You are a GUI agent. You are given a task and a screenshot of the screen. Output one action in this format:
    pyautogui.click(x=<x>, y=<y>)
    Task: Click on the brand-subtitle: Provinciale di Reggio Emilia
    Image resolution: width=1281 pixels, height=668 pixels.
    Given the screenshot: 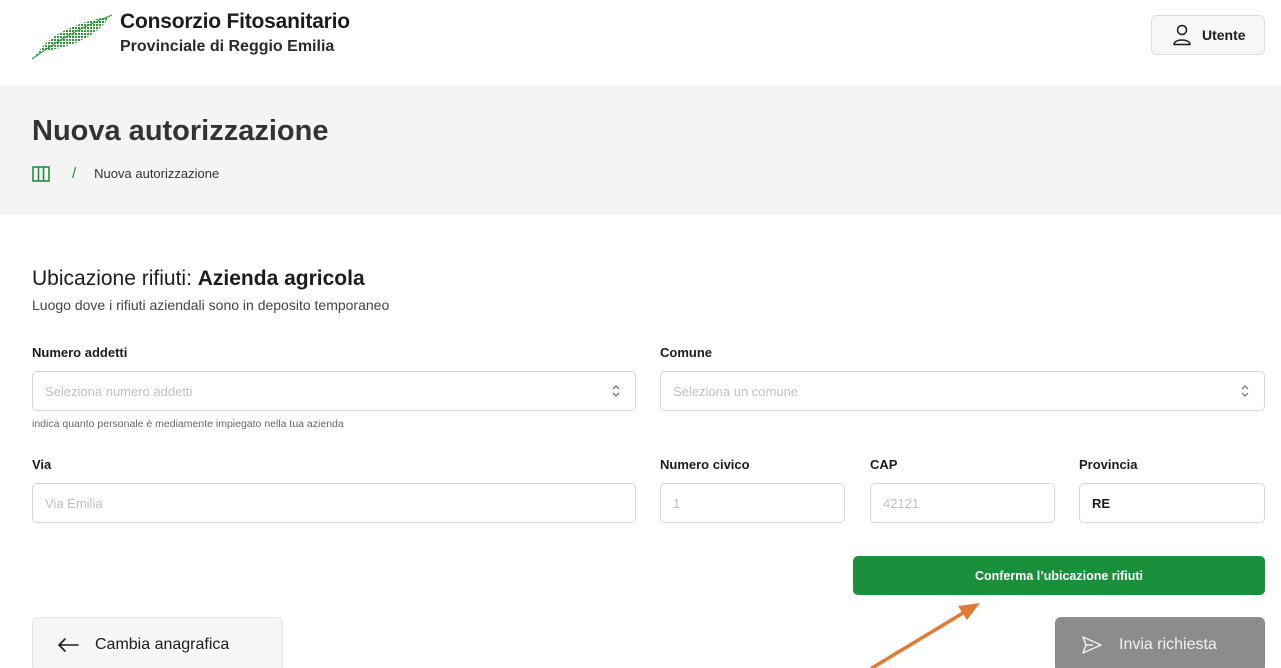 What is the action you would take?
    pyautogui.click(x=227, y=46)
    